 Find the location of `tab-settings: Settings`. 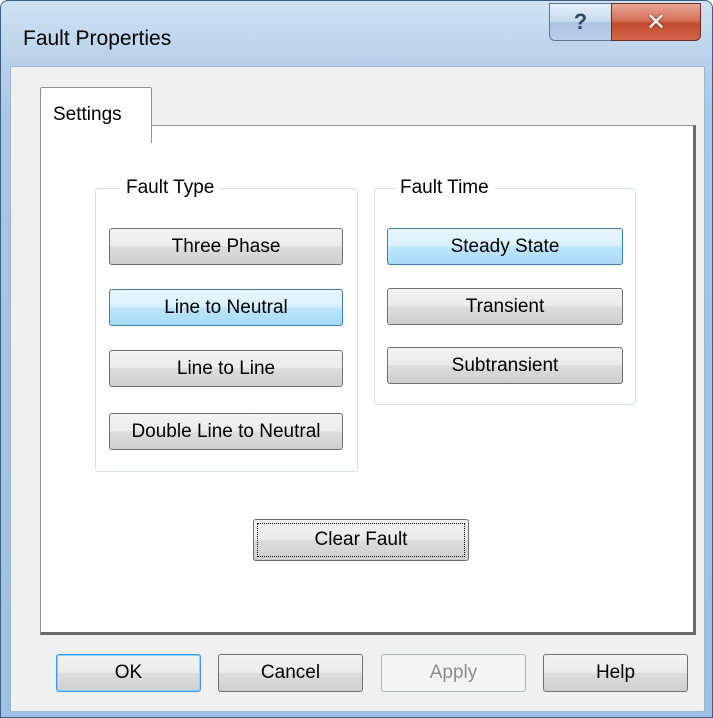

tab-settings: Settings is located at coordinates (96, 115).